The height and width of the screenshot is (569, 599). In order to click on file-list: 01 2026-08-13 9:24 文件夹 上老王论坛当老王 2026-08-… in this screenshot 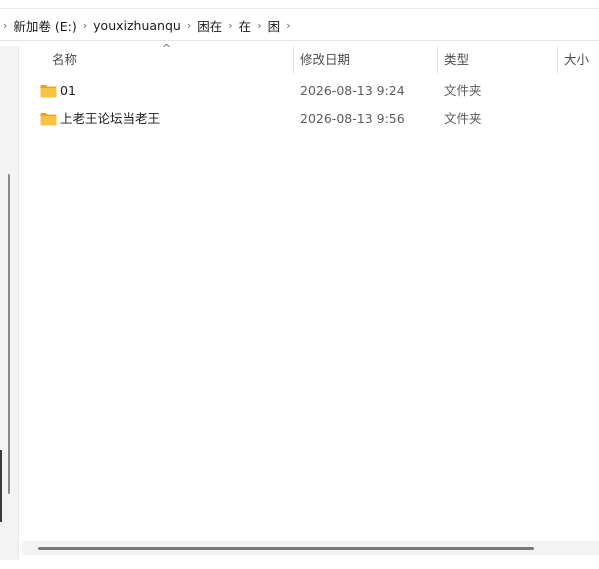, I will do `click(310, 105)`.